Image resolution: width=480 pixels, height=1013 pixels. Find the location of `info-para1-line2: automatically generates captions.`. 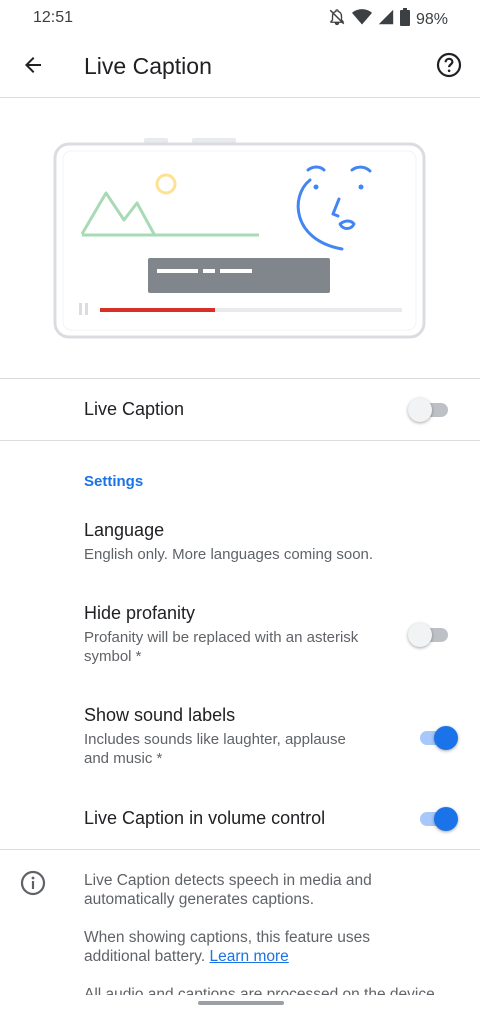

info-para1-line2: automatically generates captions. is located at coordinates (199, 899).